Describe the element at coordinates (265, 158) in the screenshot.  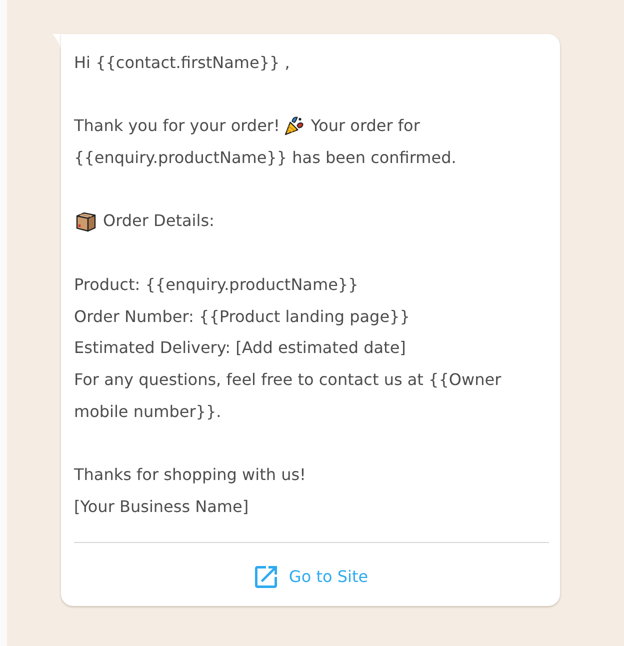
I see `message-text: {{enquiry.productName}} has been confirmed.` at that location.